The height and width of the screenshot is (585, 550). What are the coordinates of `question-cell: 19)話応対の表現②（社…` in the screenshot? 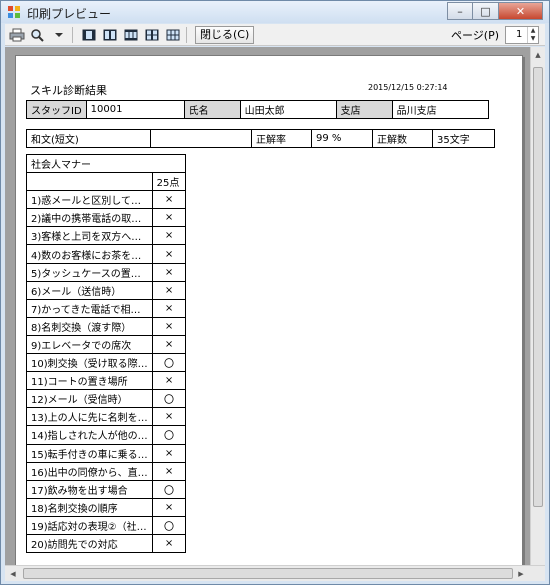 It's located at (89, 525).